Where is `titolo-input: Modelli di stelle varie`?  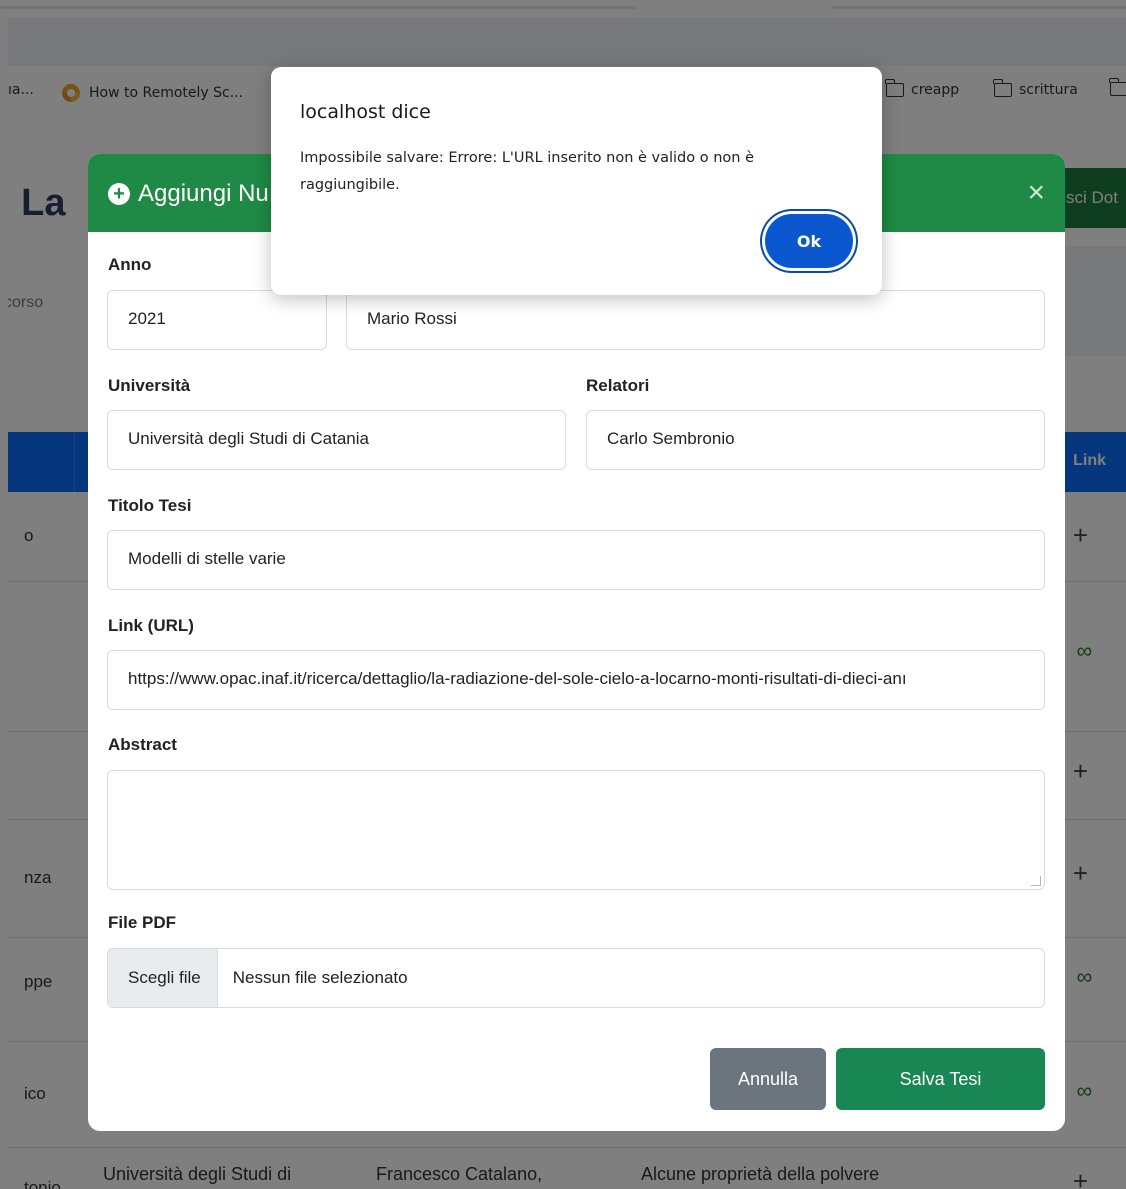
titolo-input: Modelli di stelle varie is located at coordinates (576, 560).